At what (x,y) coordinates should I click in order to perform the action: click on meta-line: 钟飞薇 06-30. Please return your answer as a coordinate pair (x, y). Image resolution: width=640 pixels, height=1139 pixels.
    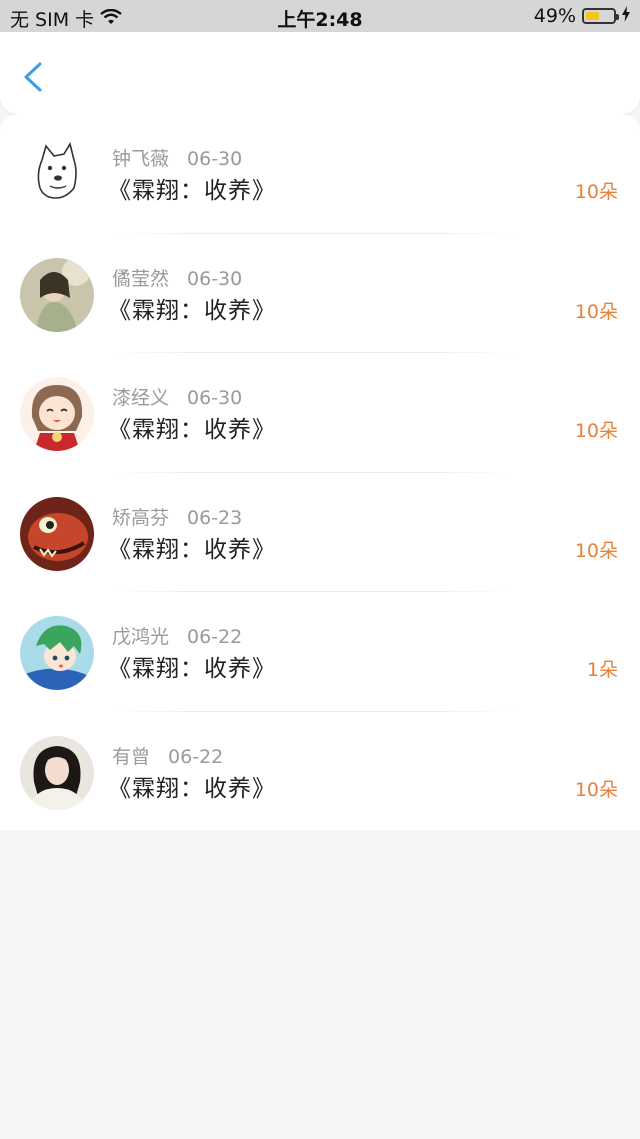
    Looking at the image, I should click on (177, 157).